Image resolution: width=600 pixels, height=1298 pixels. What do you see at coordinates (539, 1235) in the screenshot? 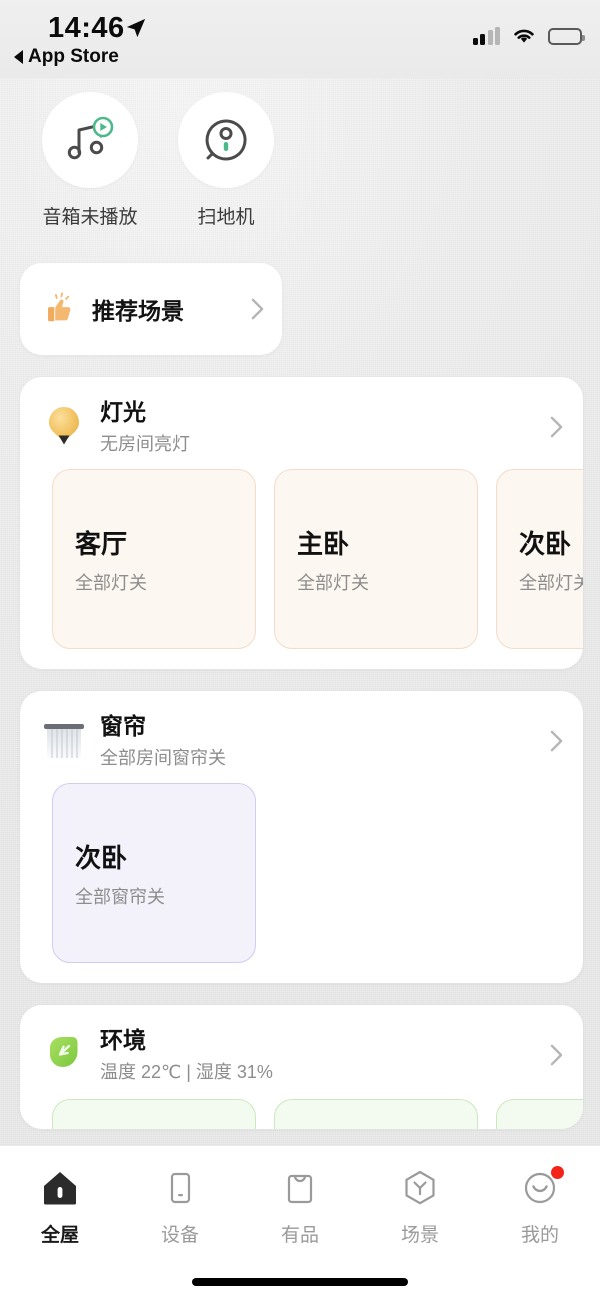
I see `tab-mine-label: 我的` at bounding box center [539, 1235].